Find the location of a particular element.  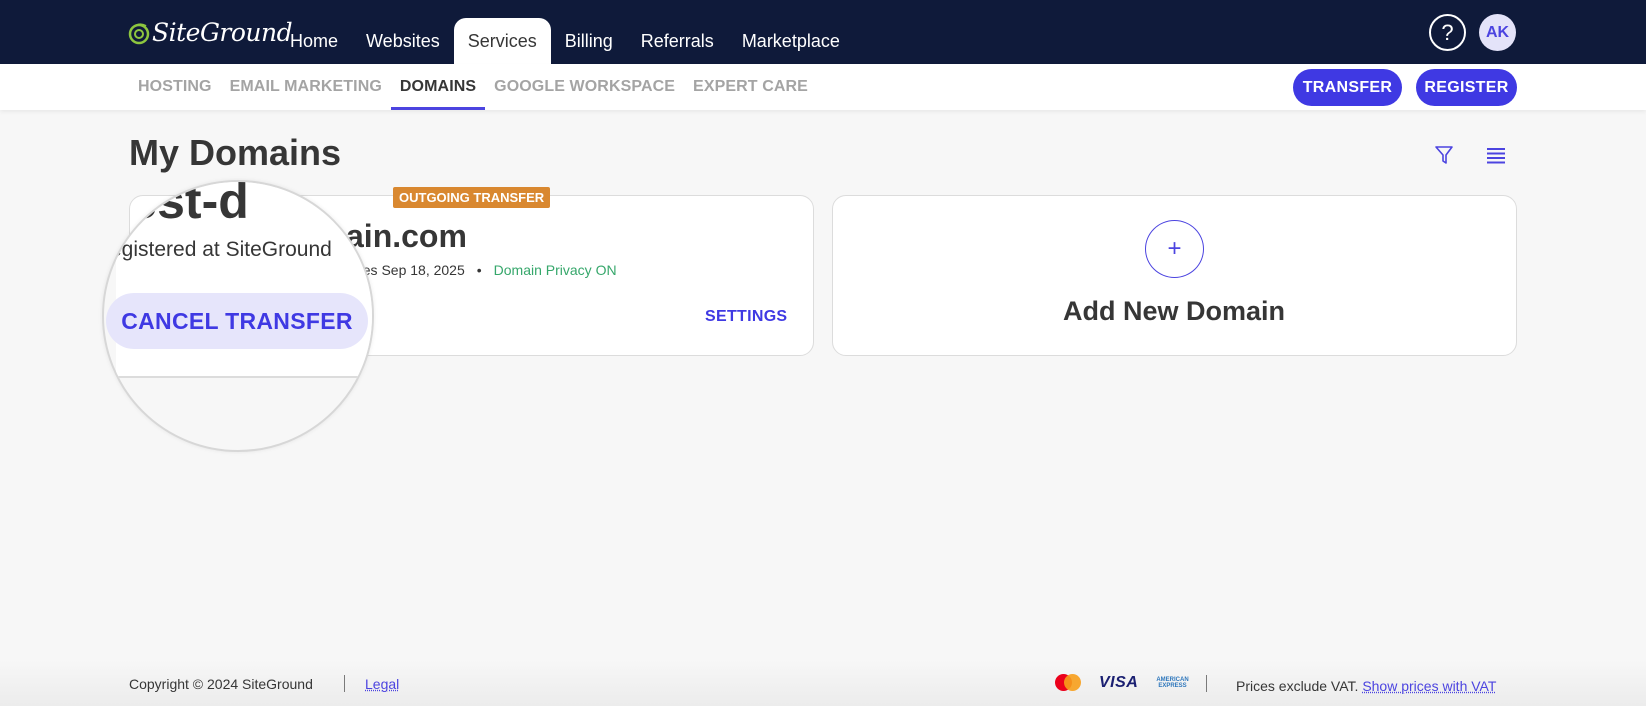

nav-websites: Websites is located at coordinates (403, 41).